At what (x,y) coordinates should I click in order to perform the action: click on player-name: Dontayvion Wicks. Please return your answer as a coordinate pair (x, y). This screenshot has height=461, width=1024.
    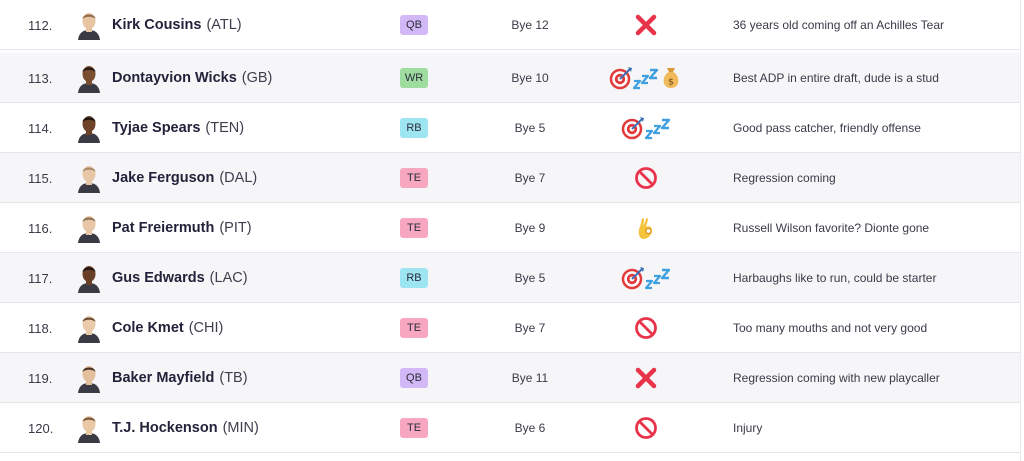
    Looking at the image, I should click on (174, 78).